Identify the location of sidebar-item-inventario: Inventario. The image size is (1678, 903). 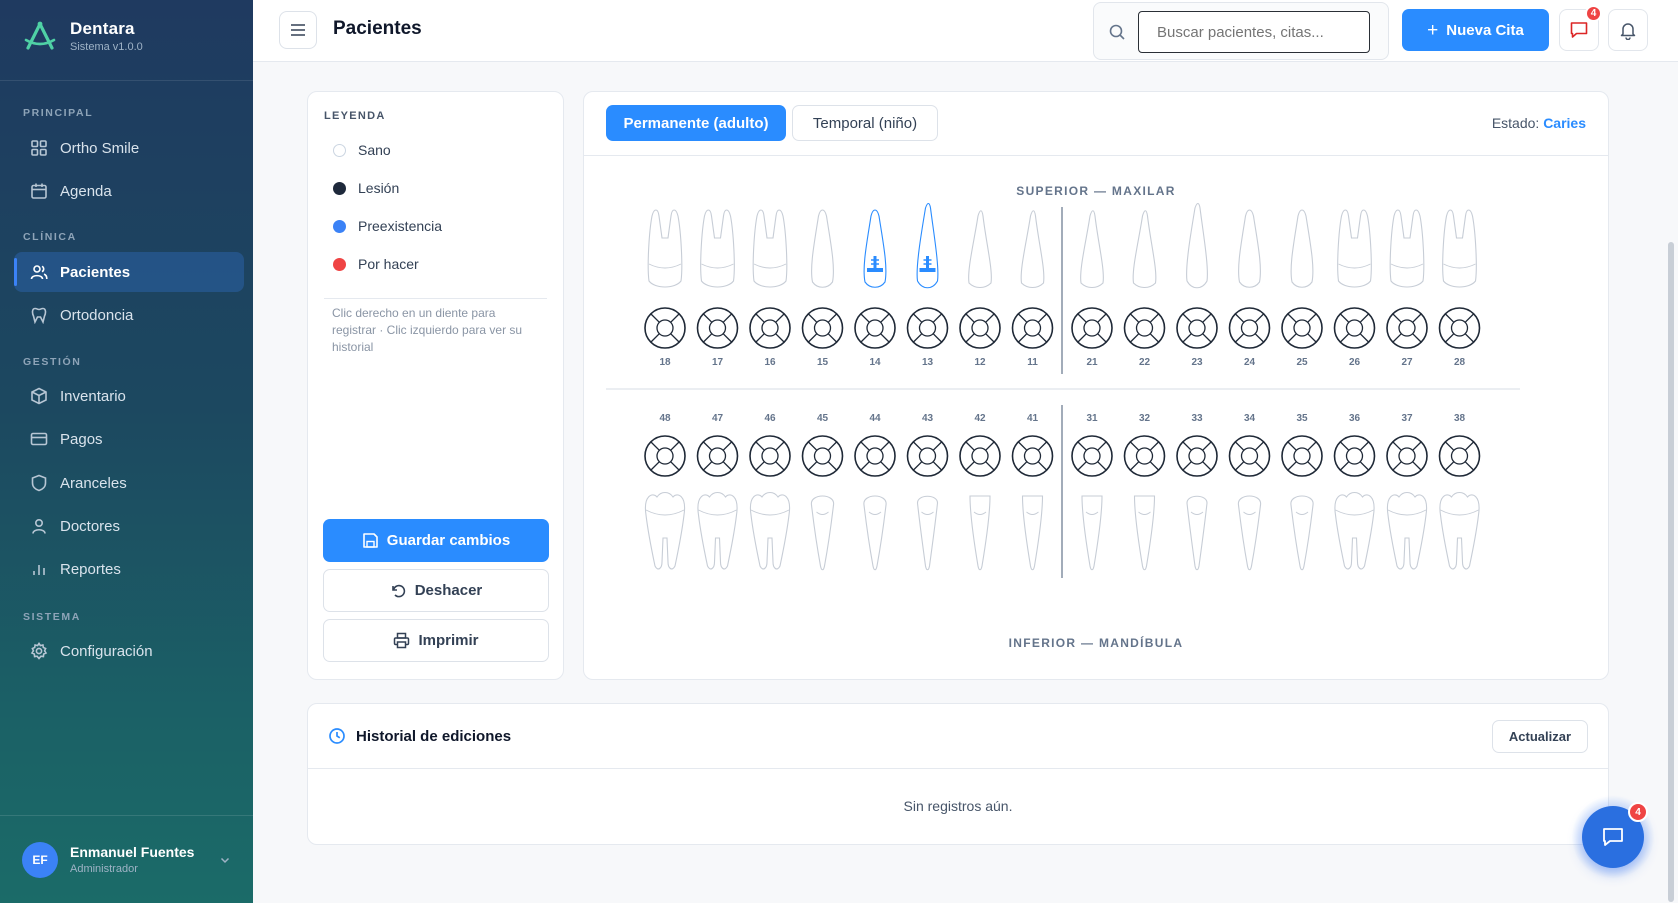
(129, 396).